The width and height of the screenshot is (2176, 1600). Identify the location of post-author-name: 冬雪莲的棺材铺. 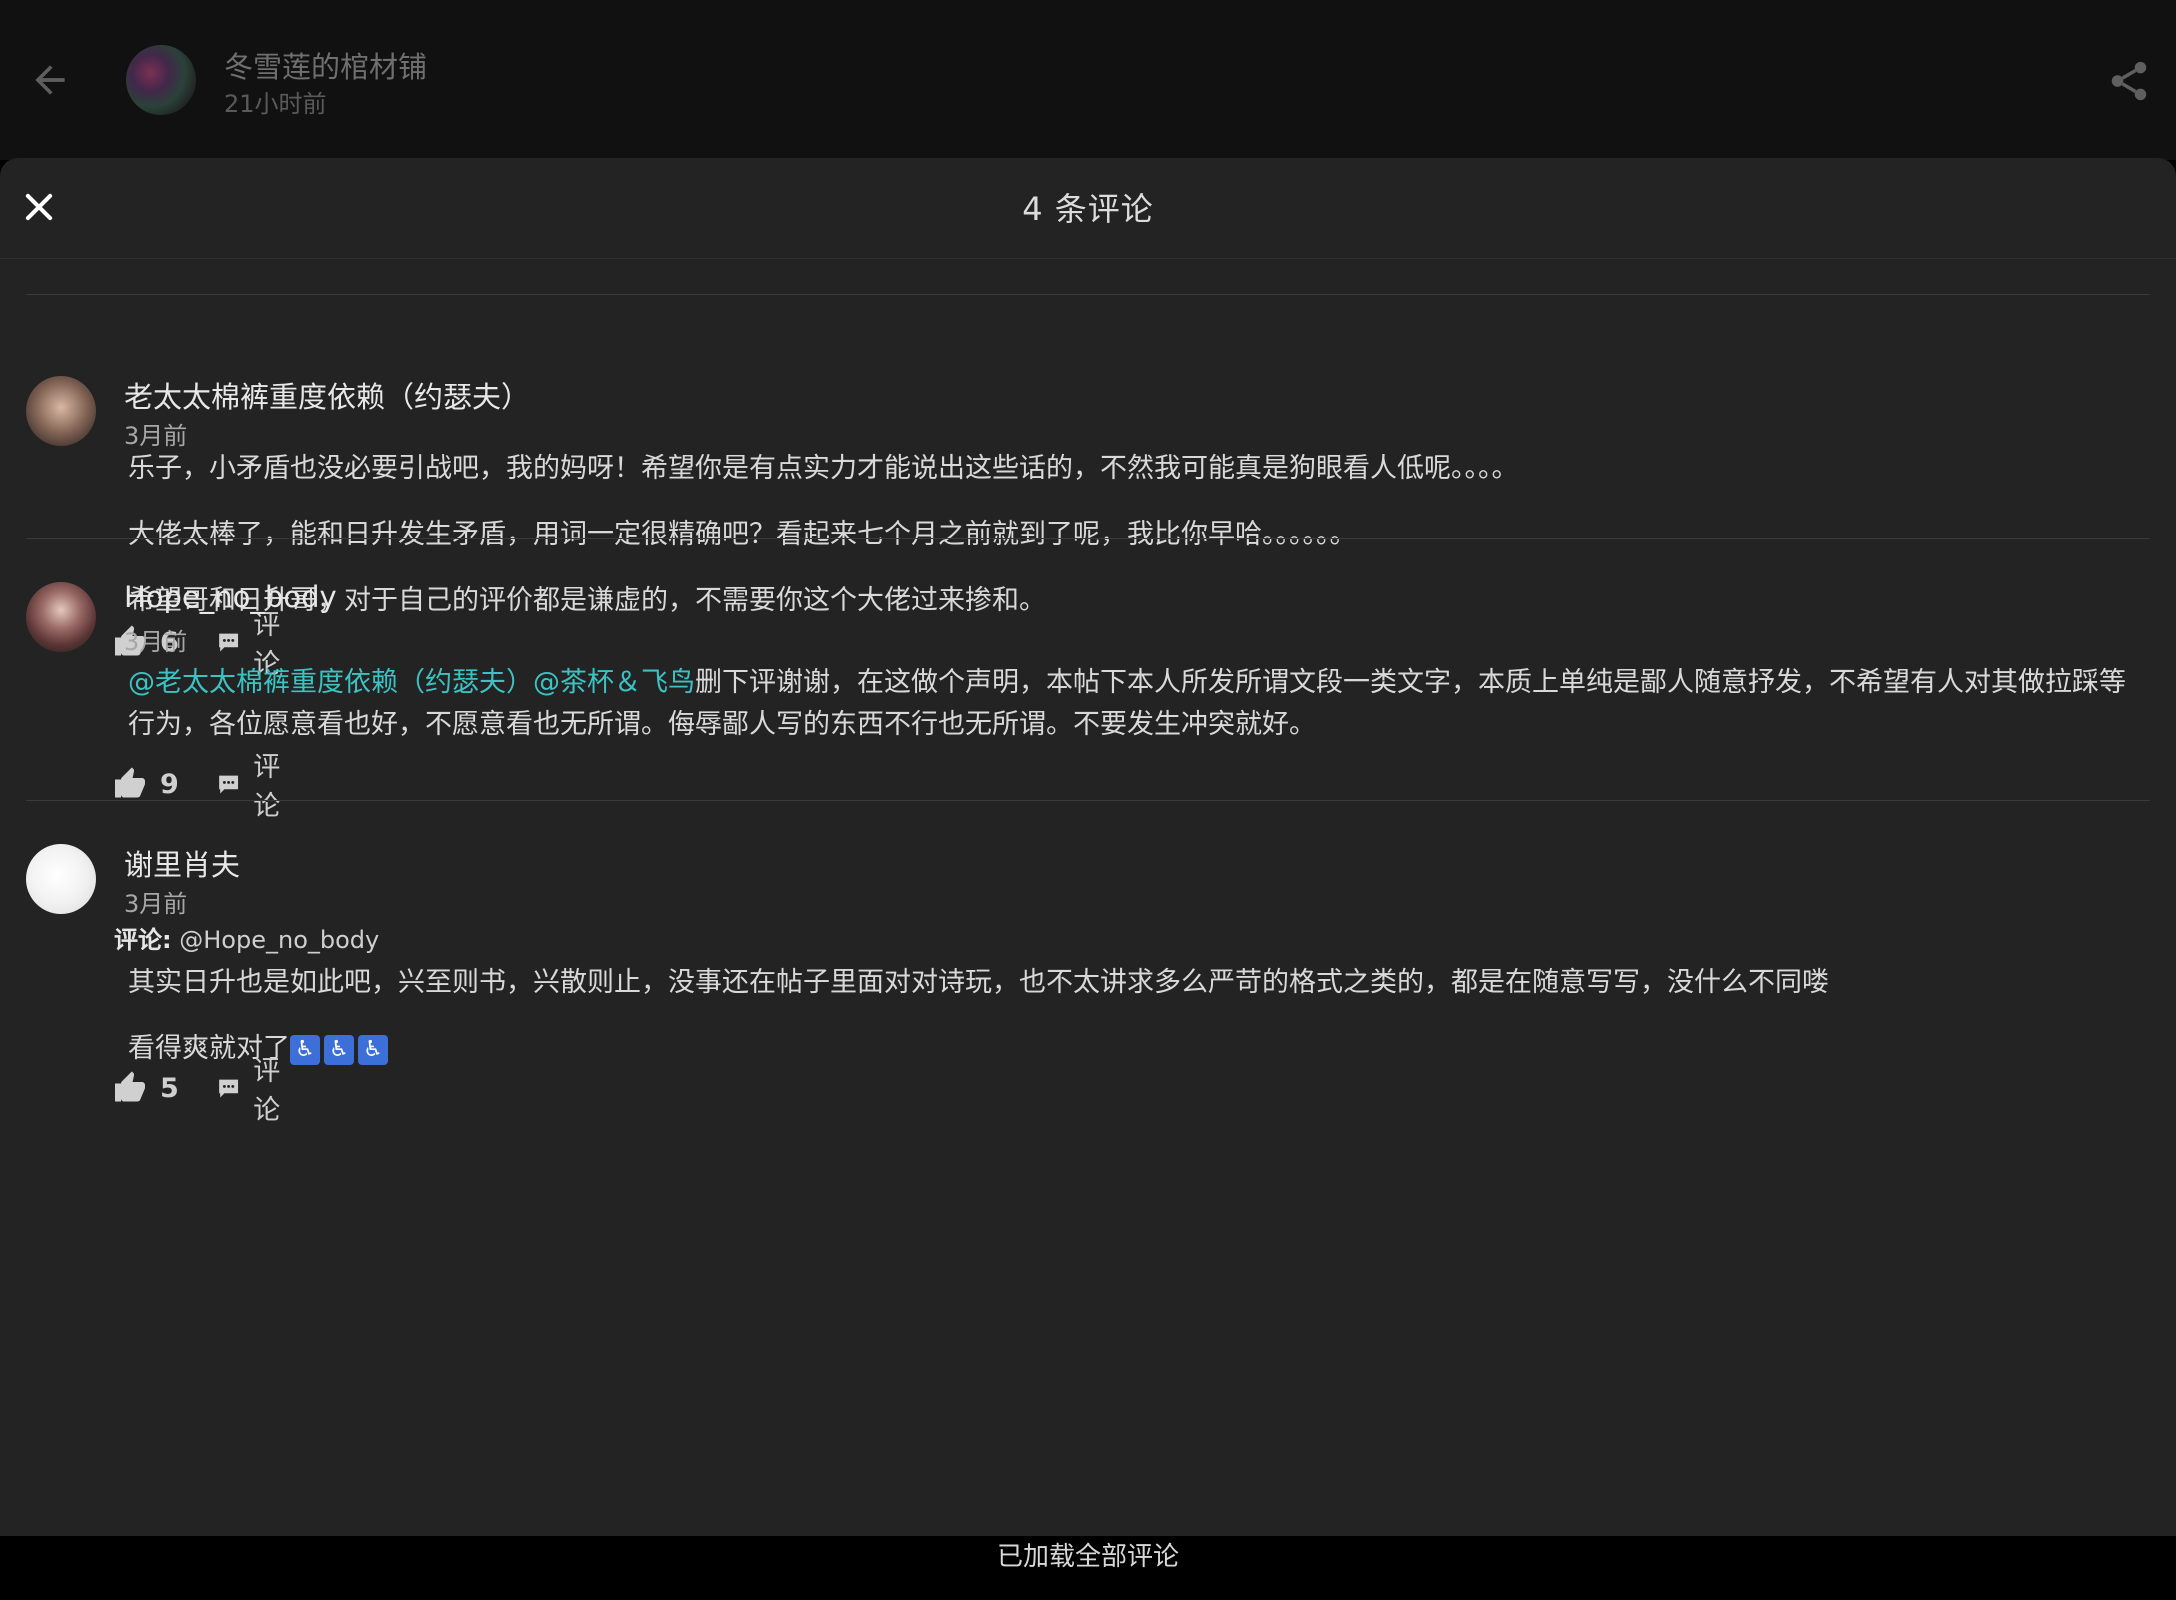
(325, 65).